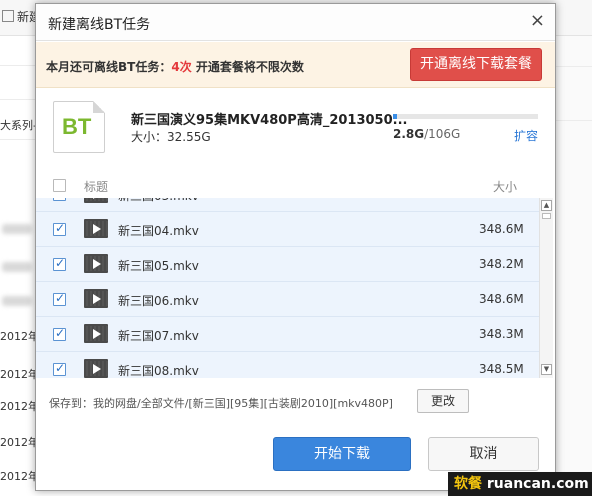  I want to click on scroll-thumb, so click(546, 216).